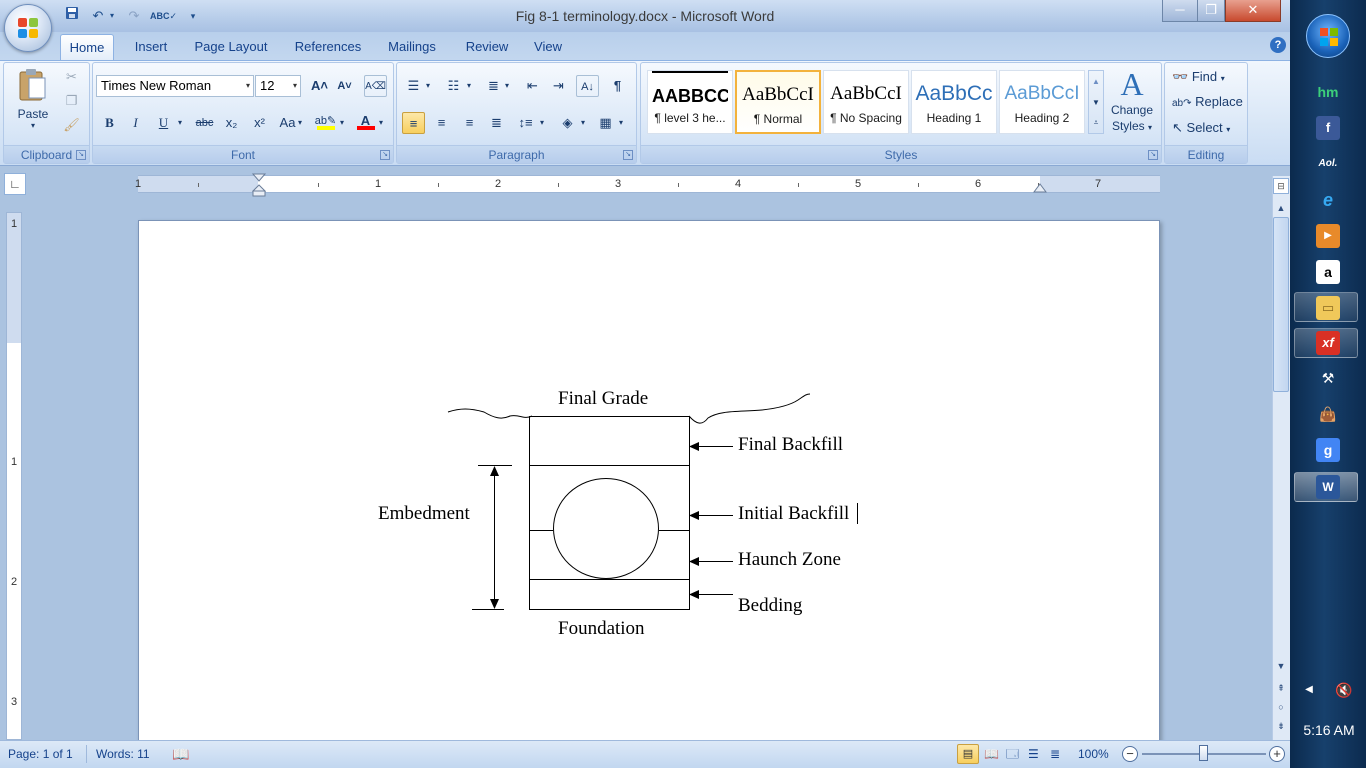 The height and width of the screenshot is (768, 1366). What do you see at coordinates (1328, 487) in the screenshot?
I see `word-app-icon: W` at bounding box center [1328, 487].